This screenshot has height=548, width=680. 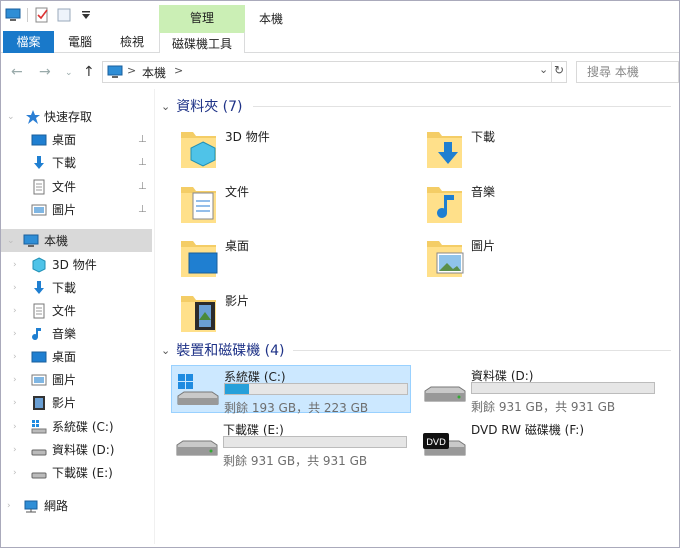 I want to click on address-dropdown-icon: ⌄, so click(x=543, y=69).